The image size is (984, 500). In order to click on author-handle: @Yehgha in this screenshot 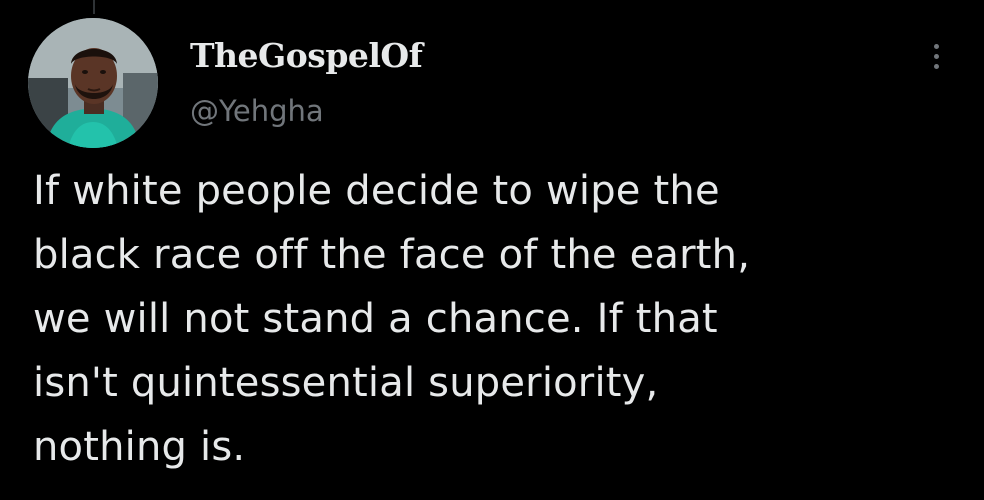, I will do `click(257, 111)`.